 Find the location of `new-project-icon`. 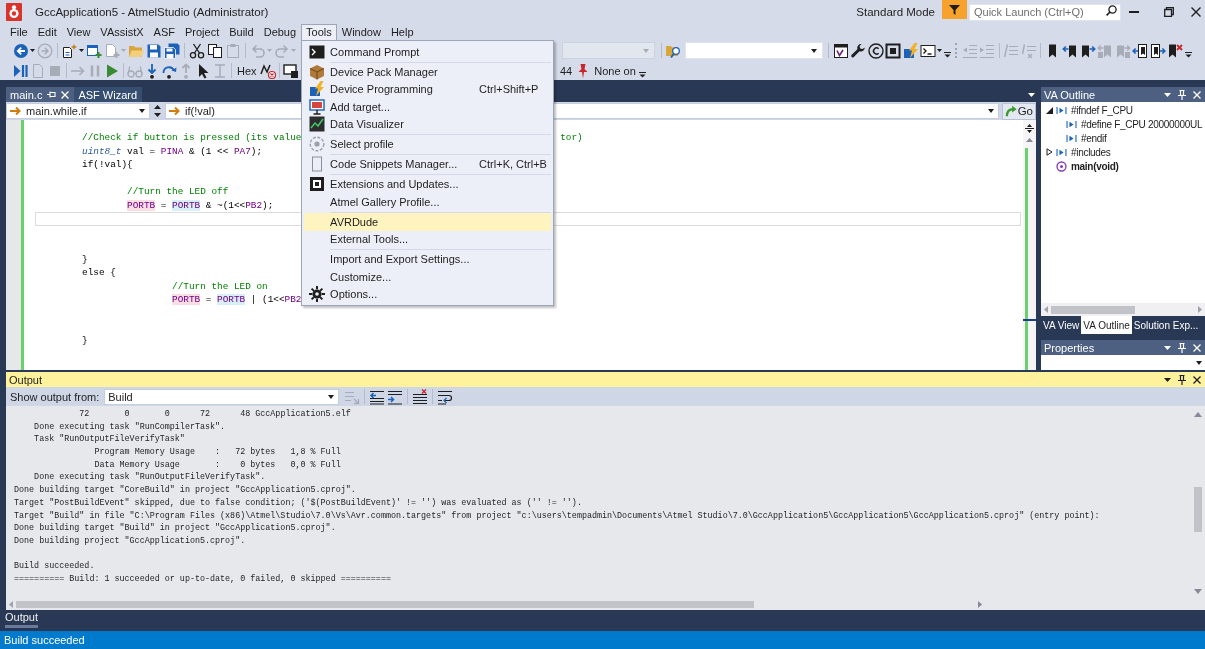

new-project-icon is located at coordinates (70, 50).